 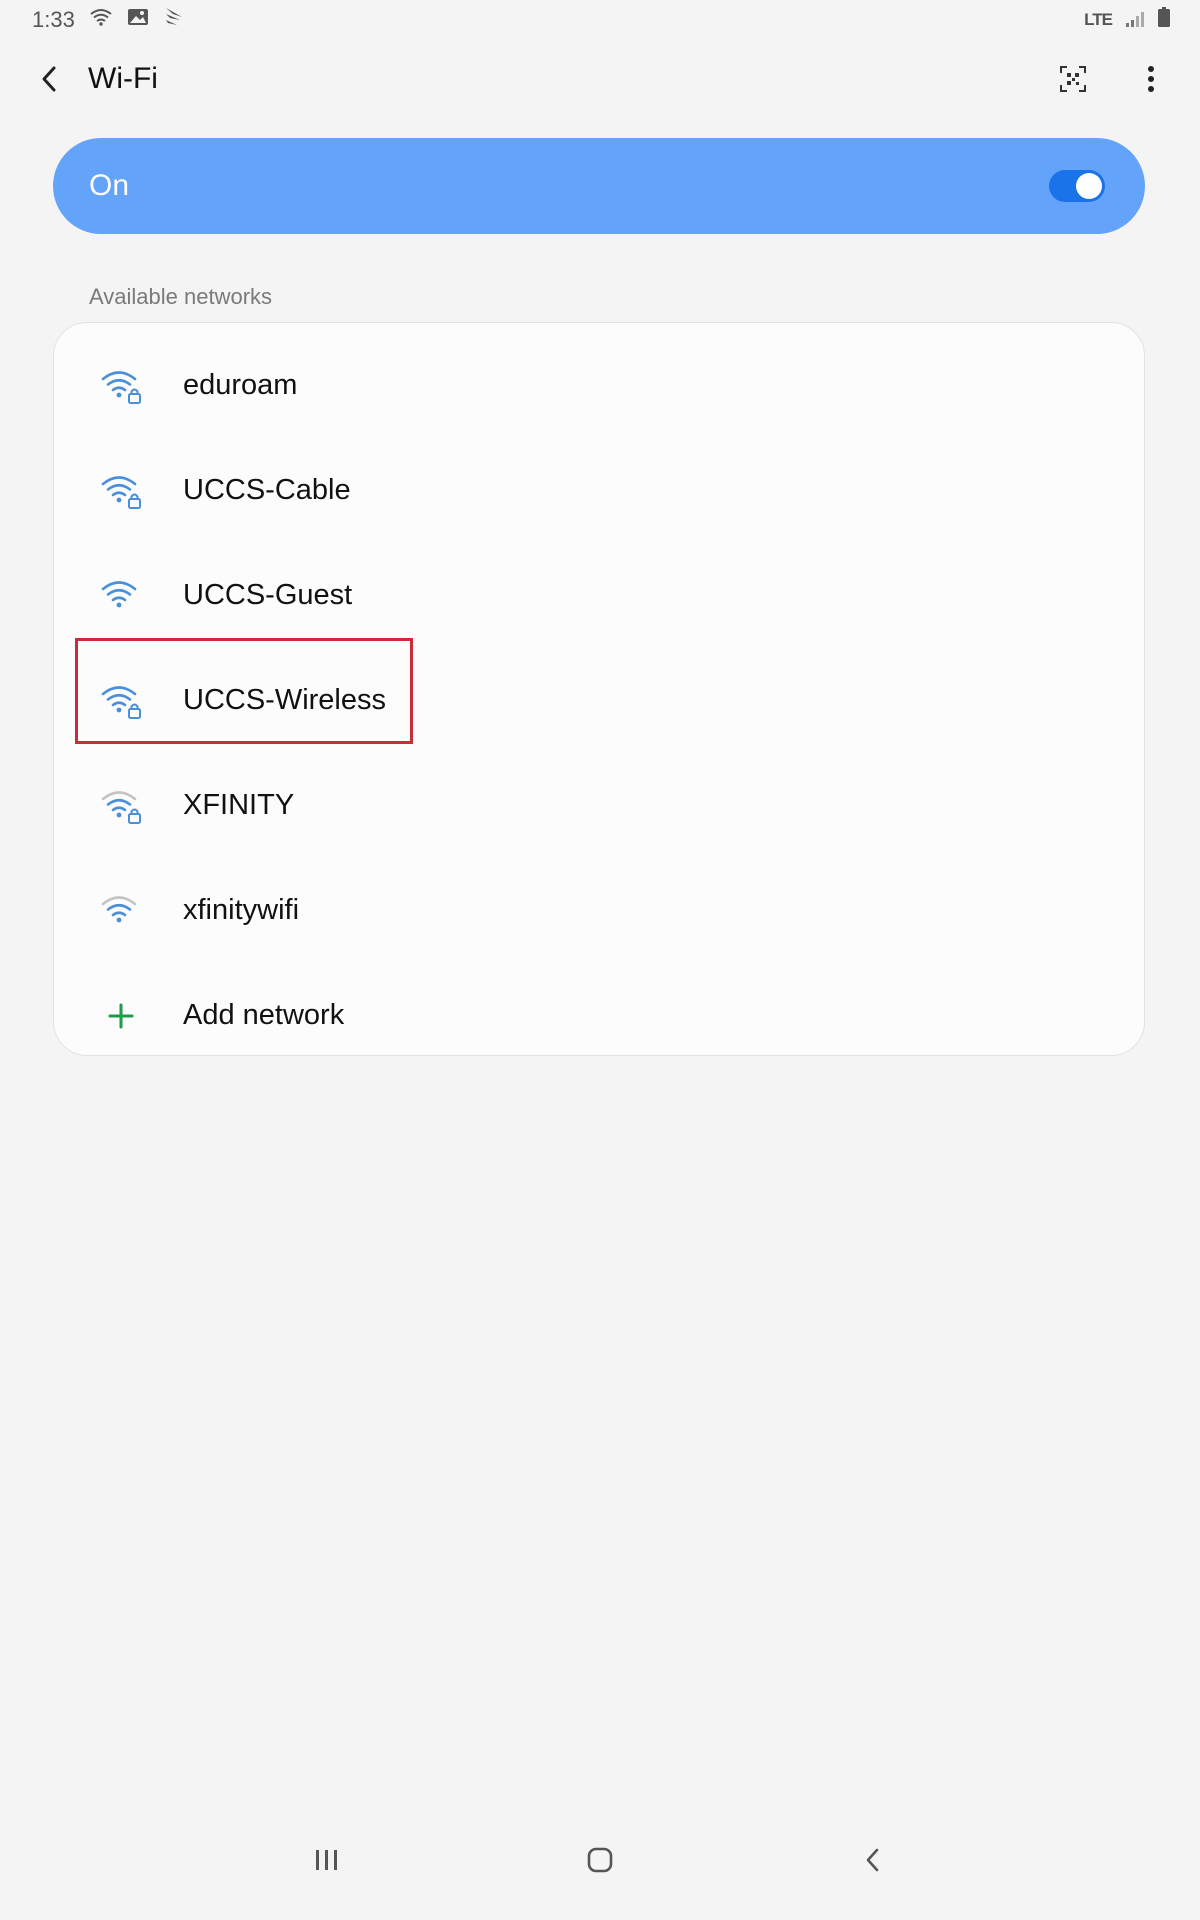 I want to click on add-network-button: Add network, so click(x=599, y=1015).